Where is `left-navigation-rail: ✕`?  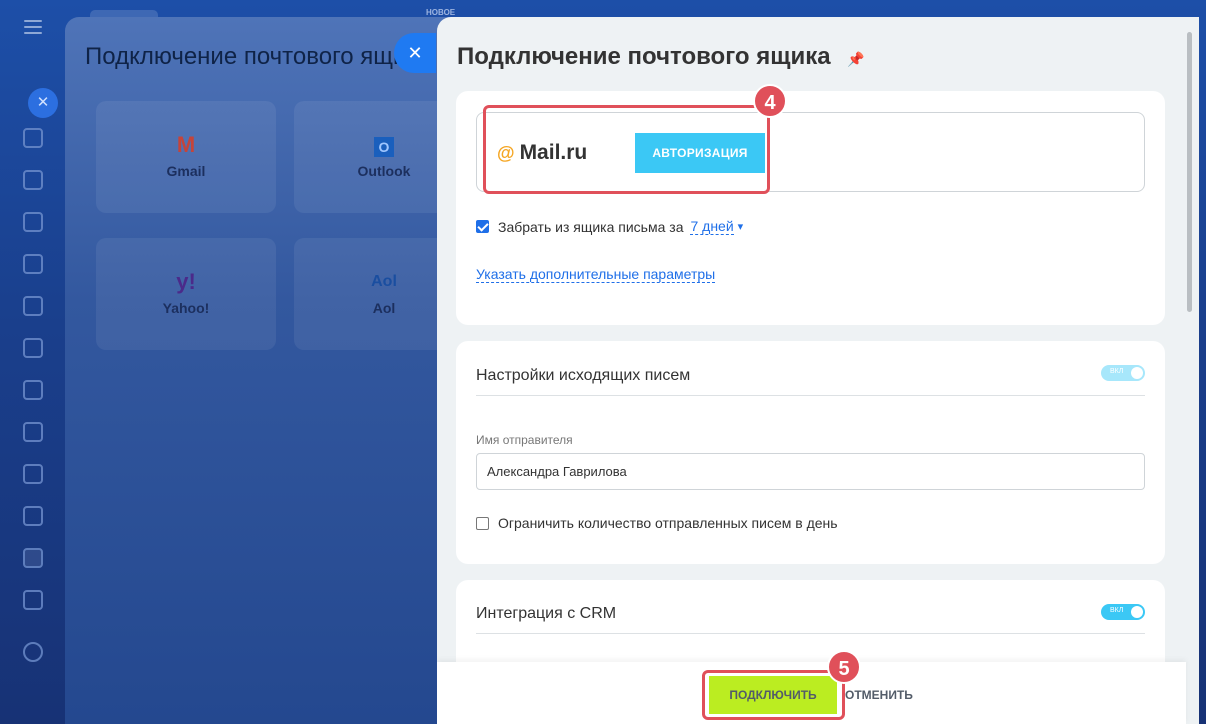 left-navigation-rail: ✕ is located at coordinates (33, 362).